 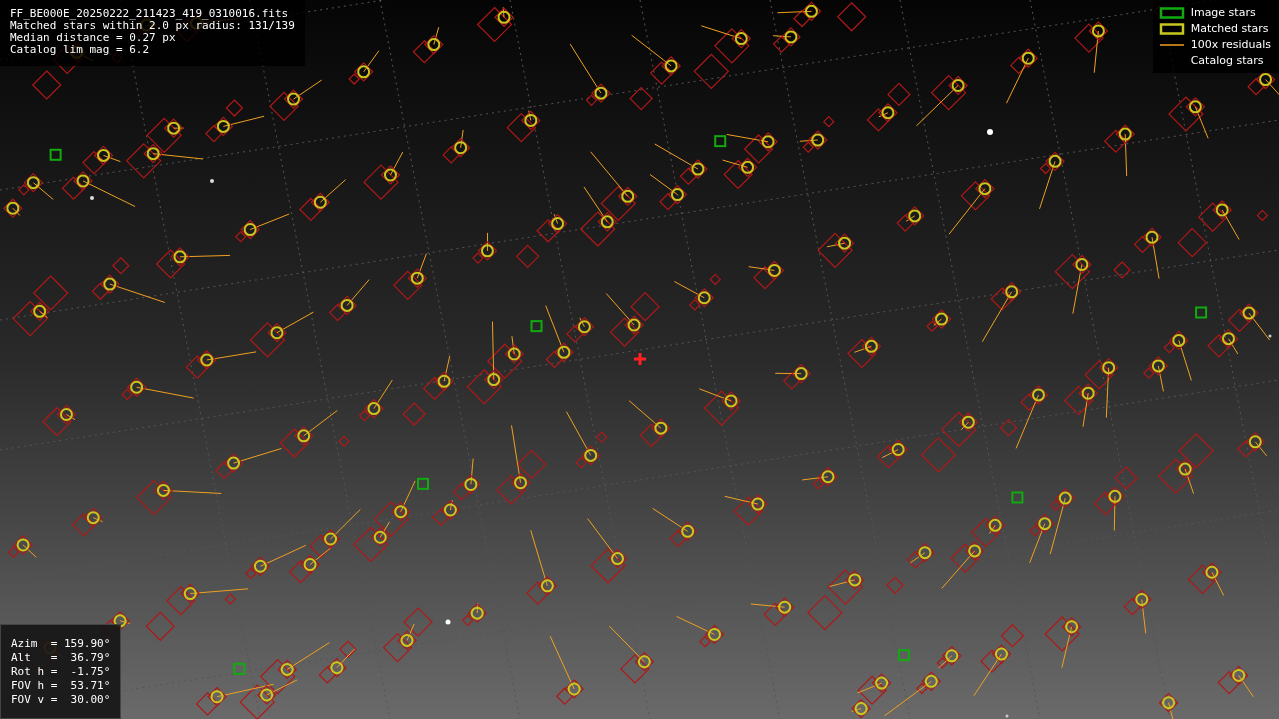 I want to click on pointing-text: FOV h = 53.71°, so click(x=61, y=685).